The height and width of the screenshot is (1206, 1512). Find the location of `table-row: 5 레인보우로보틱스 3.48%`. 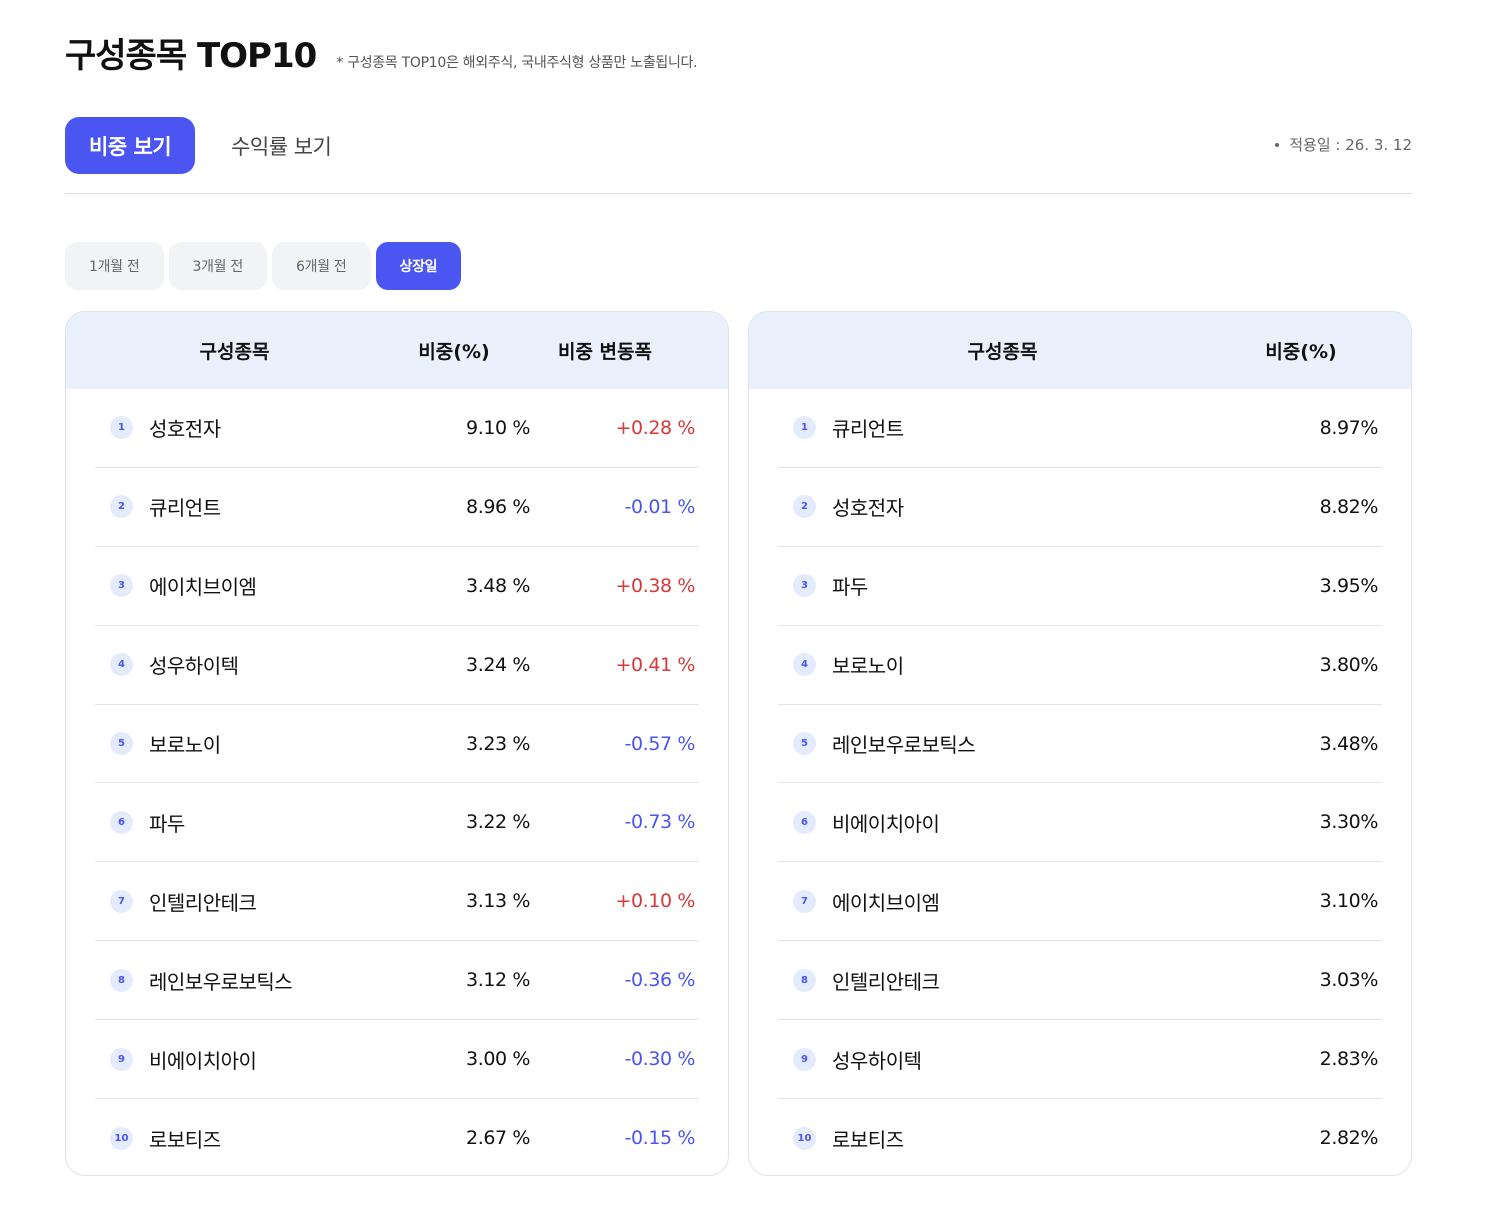

table-row: 5 레인보우로보틱스 3.48% is located at coordinates (1080, 744).